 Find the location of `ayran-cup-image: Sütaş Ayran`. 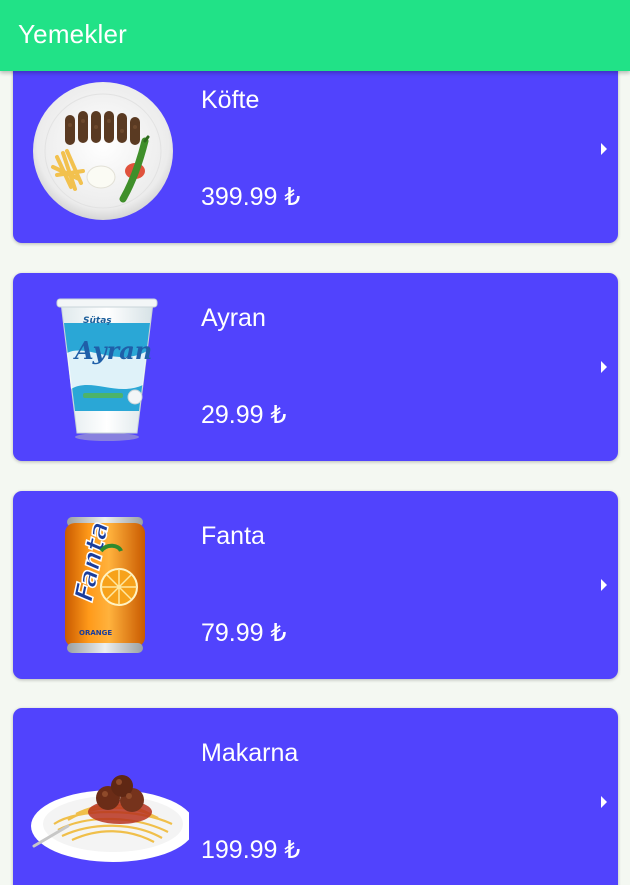

ayran-cup-image: Sütaş Ayran is located at coordinates (107, 369).